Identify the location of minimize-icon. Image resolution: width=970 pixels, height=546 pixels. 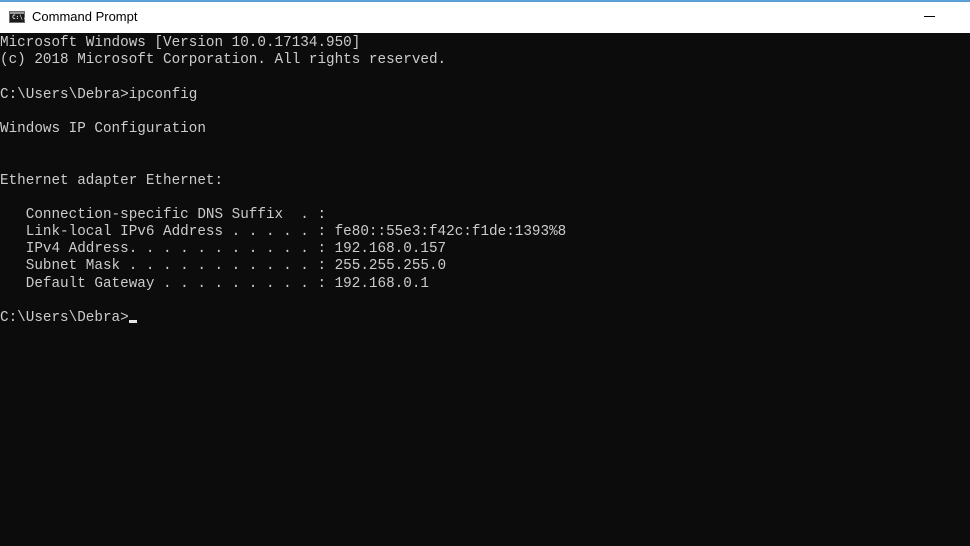
(929, 16).